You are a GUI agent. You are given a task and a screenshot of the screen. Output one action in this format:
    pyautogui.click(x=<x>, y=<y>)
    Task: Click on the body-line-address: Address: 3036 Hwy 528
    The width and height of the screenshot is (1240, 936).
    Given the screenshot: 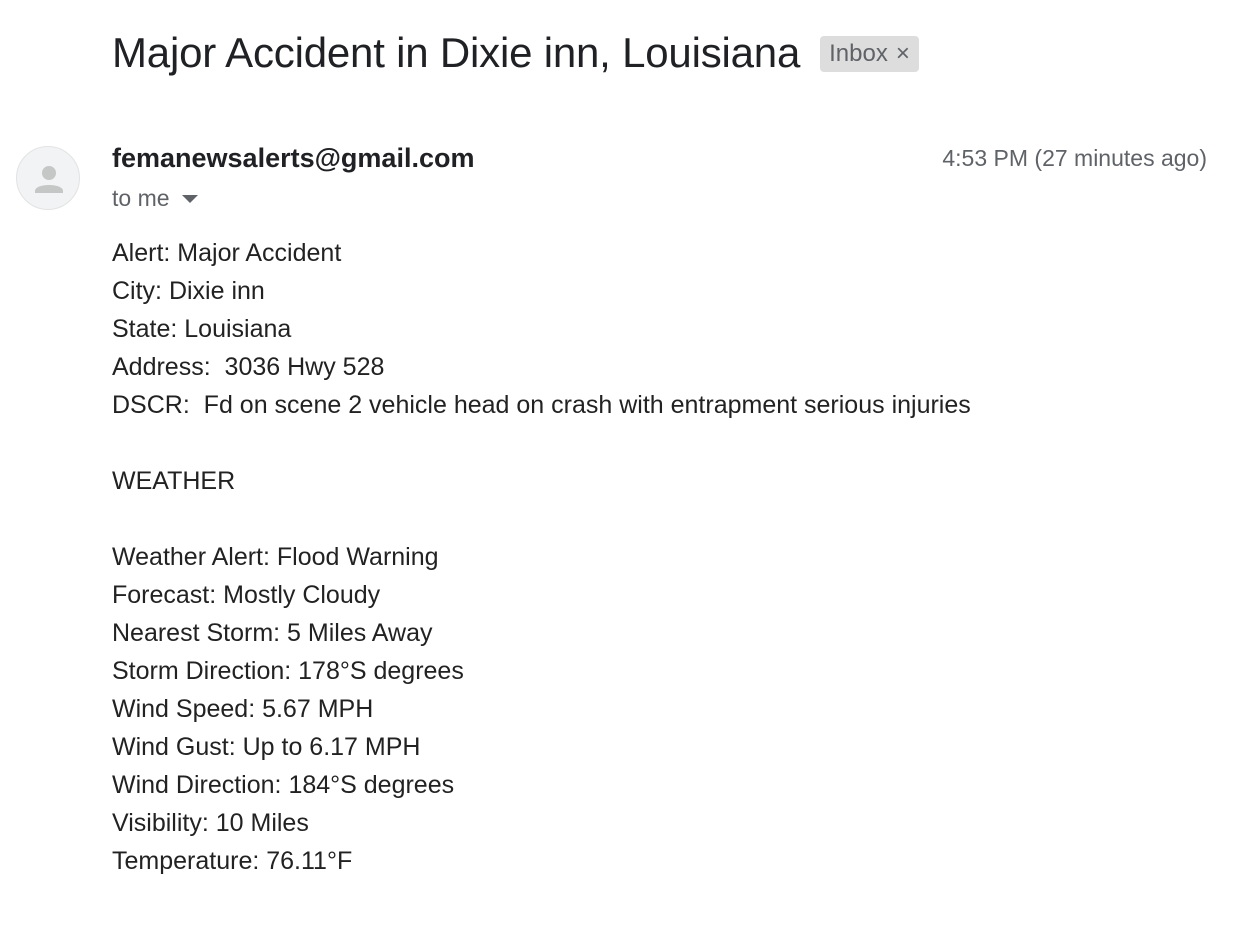 What is the action you would take?
    pyautogui.click(x=248, y=367)
    